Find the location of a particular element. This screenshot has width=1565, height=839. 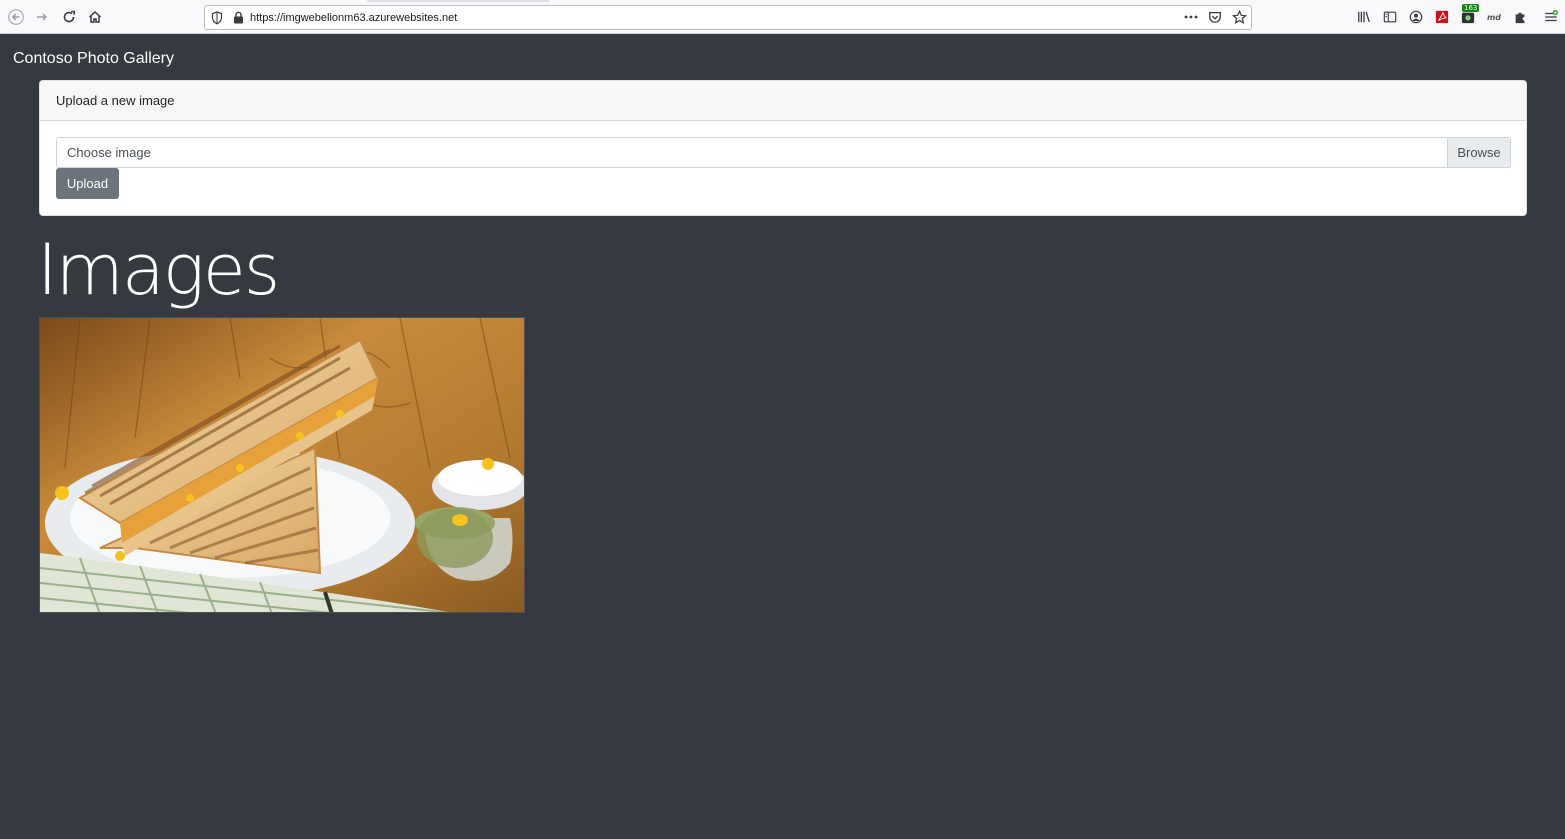

file-input: Choose image Browse is located at coordinates (783, 152).